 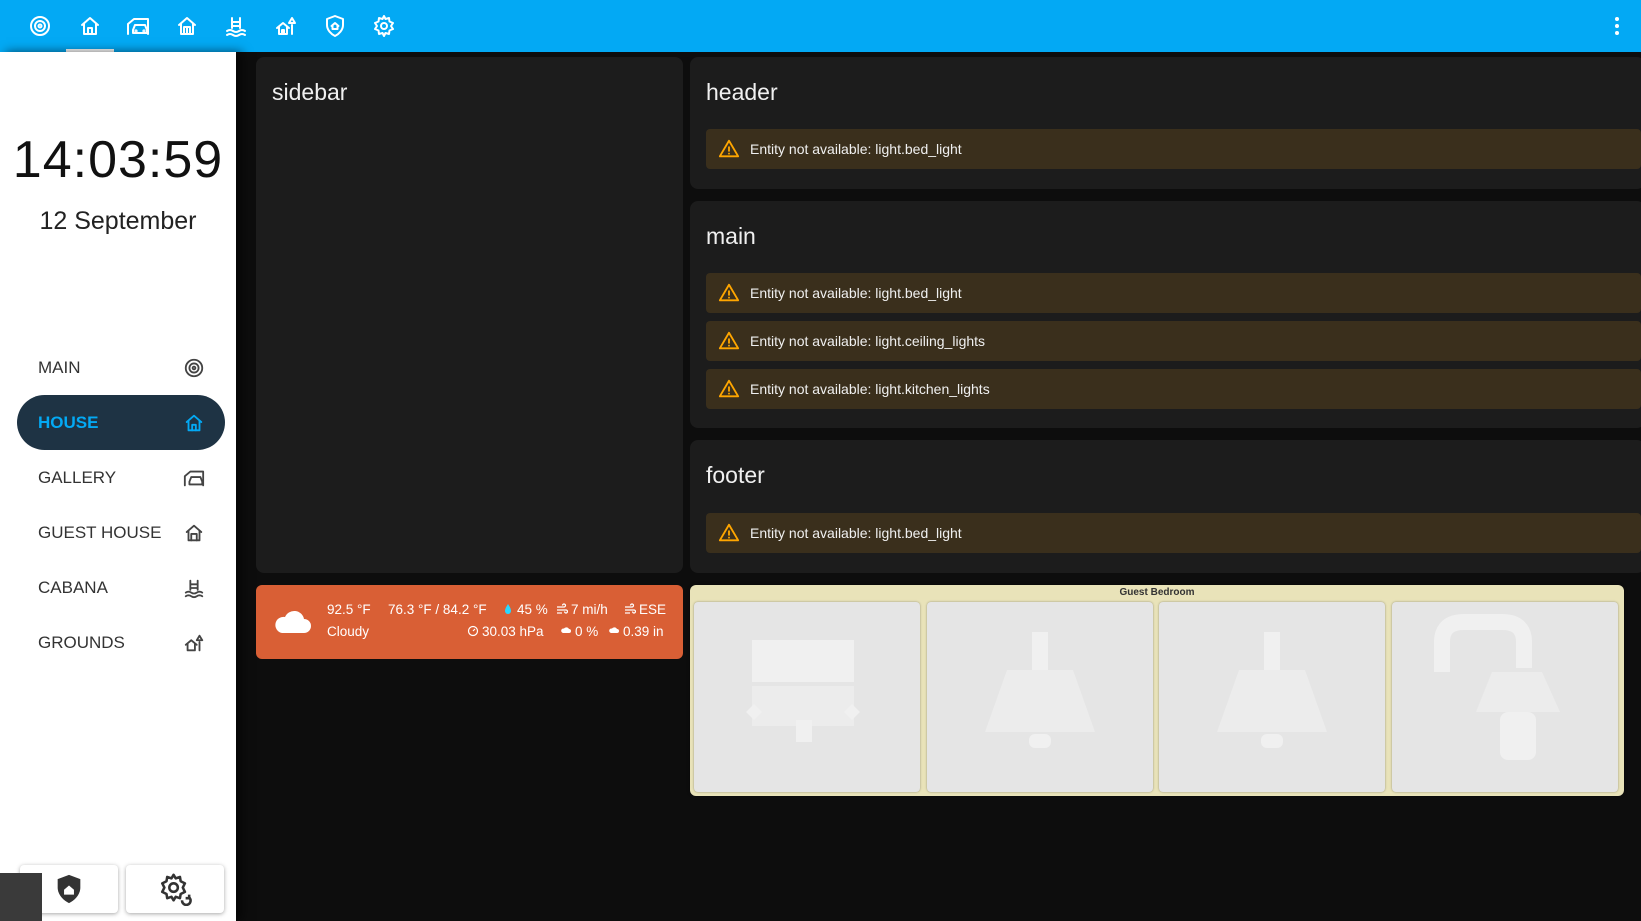 I want to click on weather-wind-direction-value: ESE, so click(x=653, y=609).